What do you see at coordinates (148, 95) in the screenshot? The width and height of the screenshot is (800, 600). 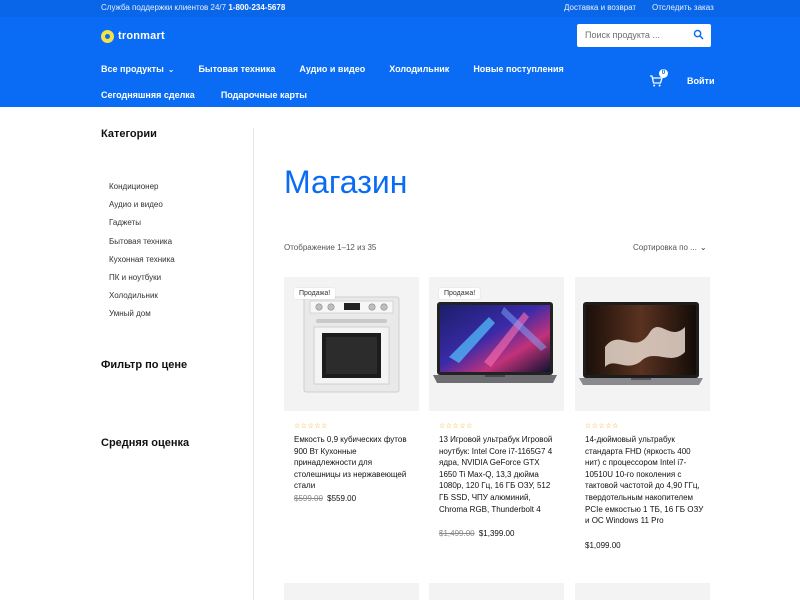 I see `nav-todays-deal: Сегодняшняя сделка` at bounding box center [148, 95].